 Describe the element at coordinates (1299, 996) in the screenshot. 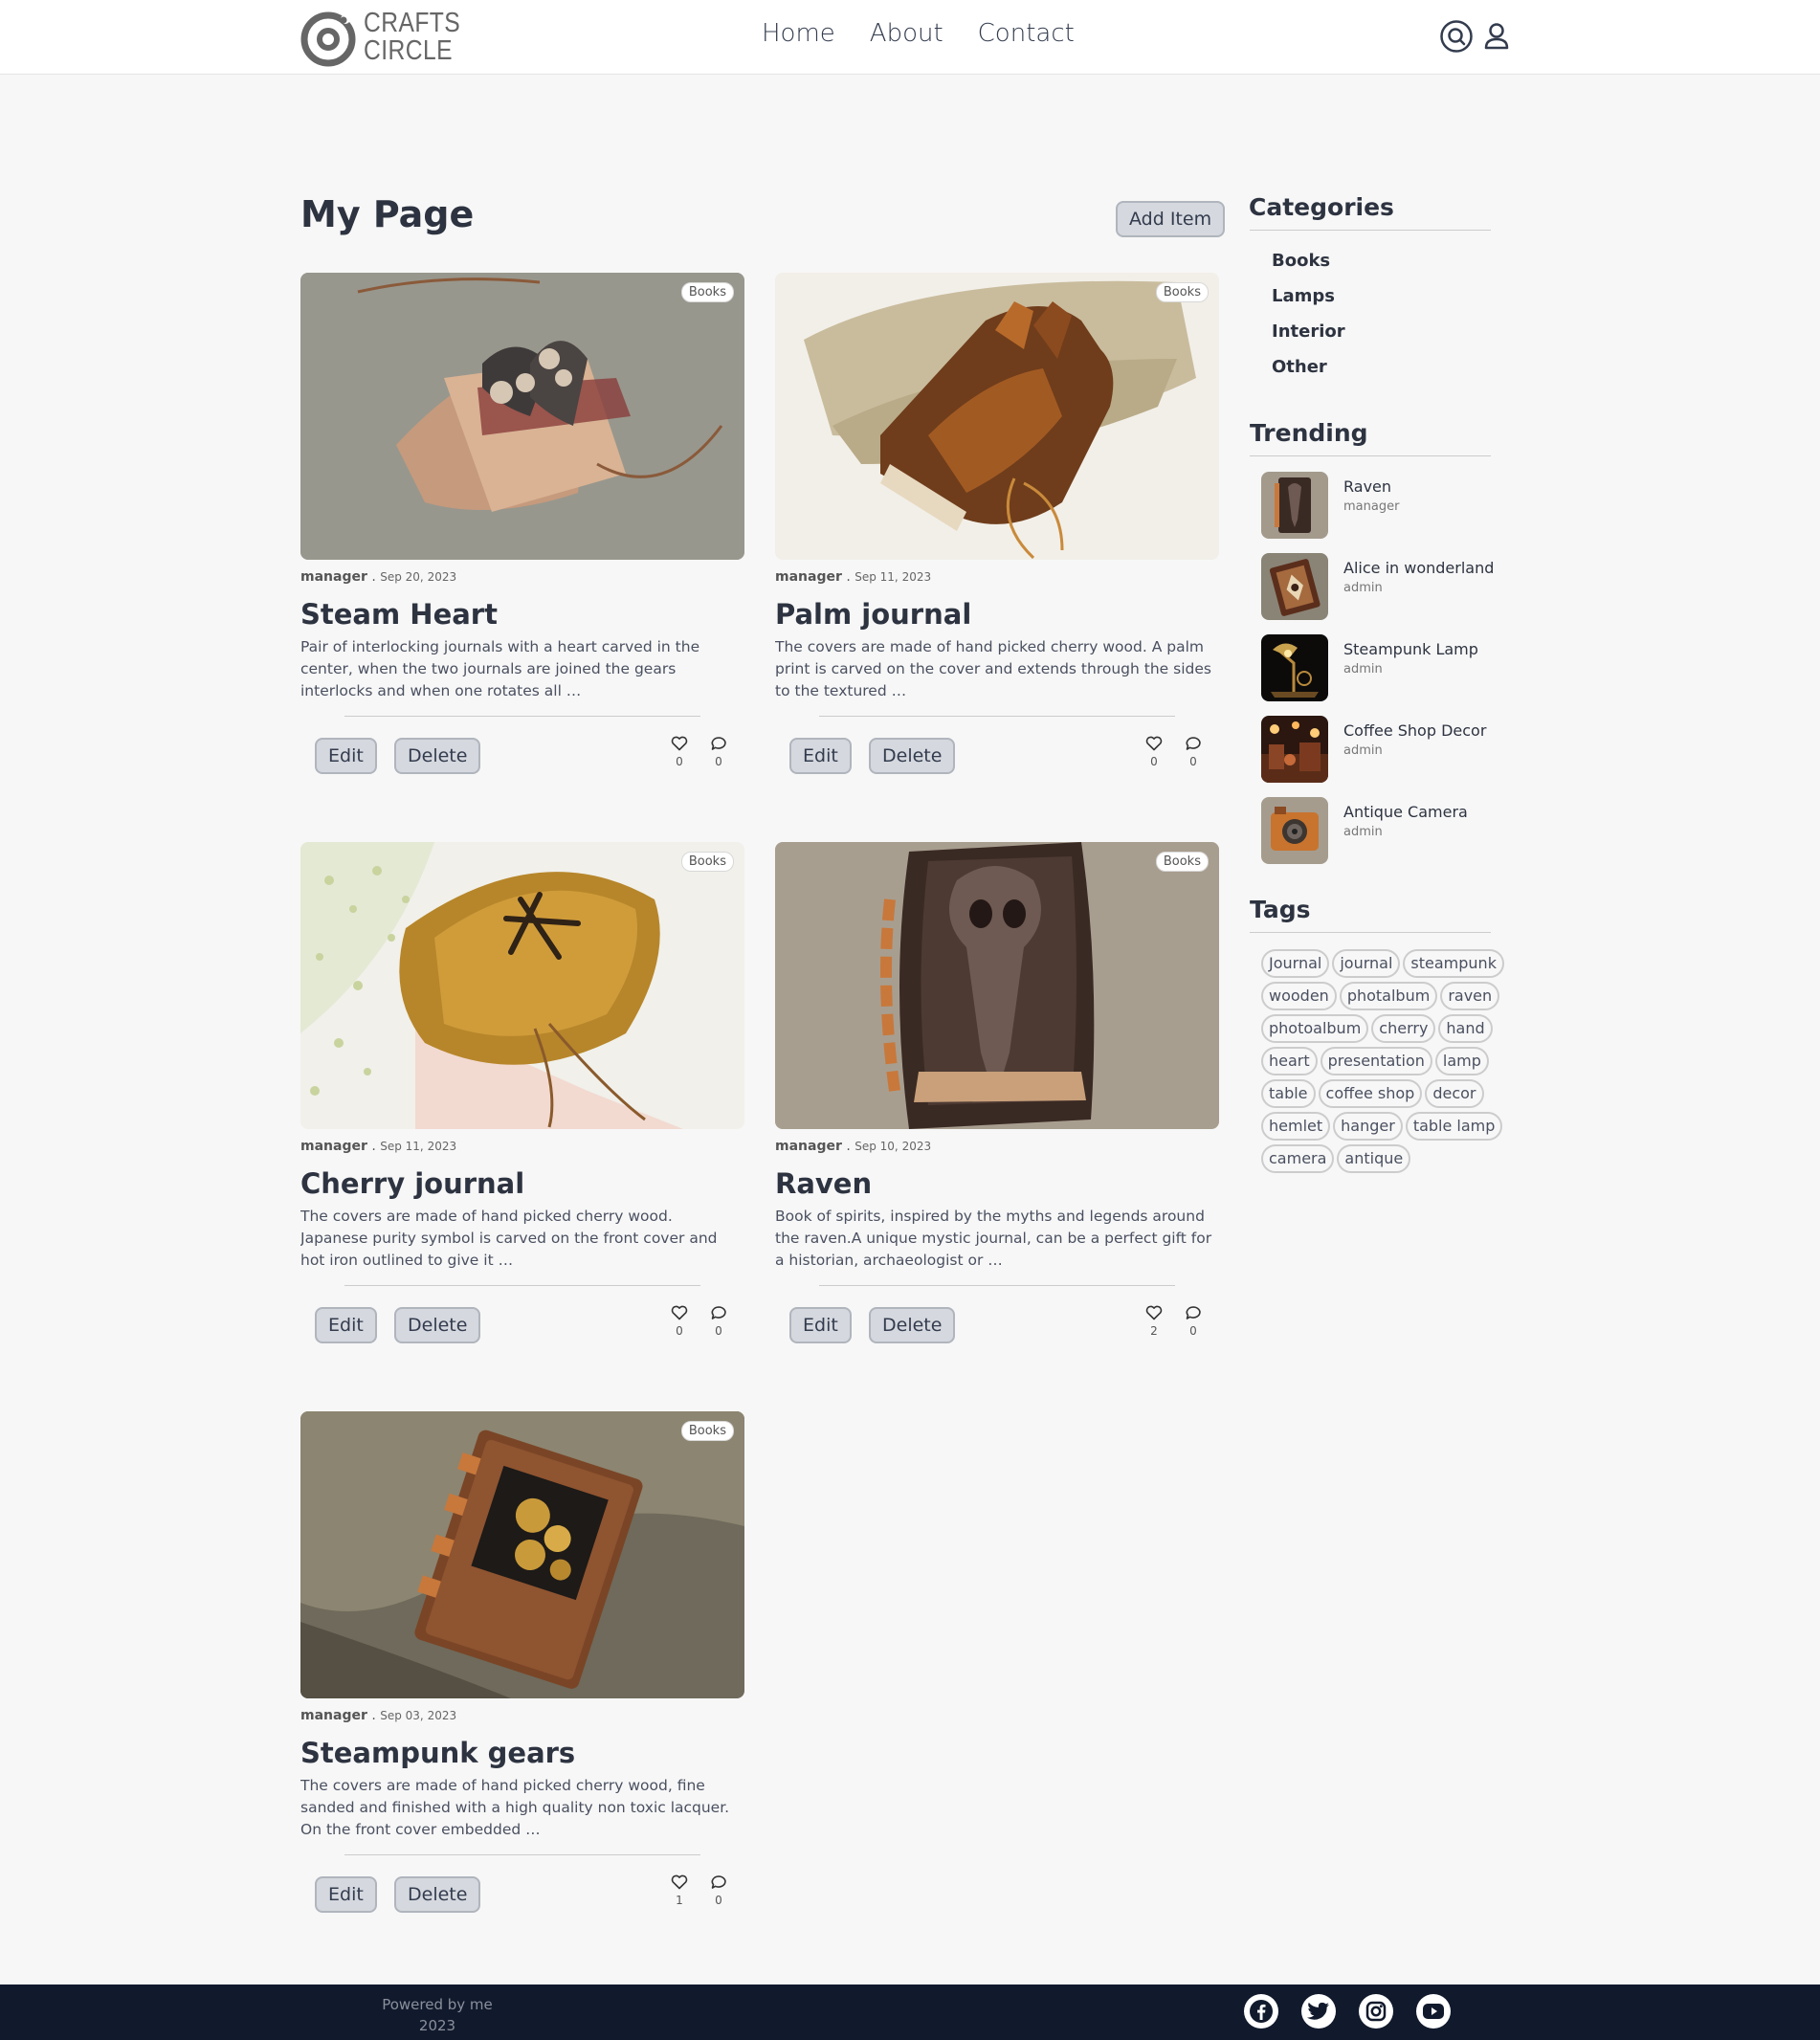

I see `tag-chip: wooden` at that location.